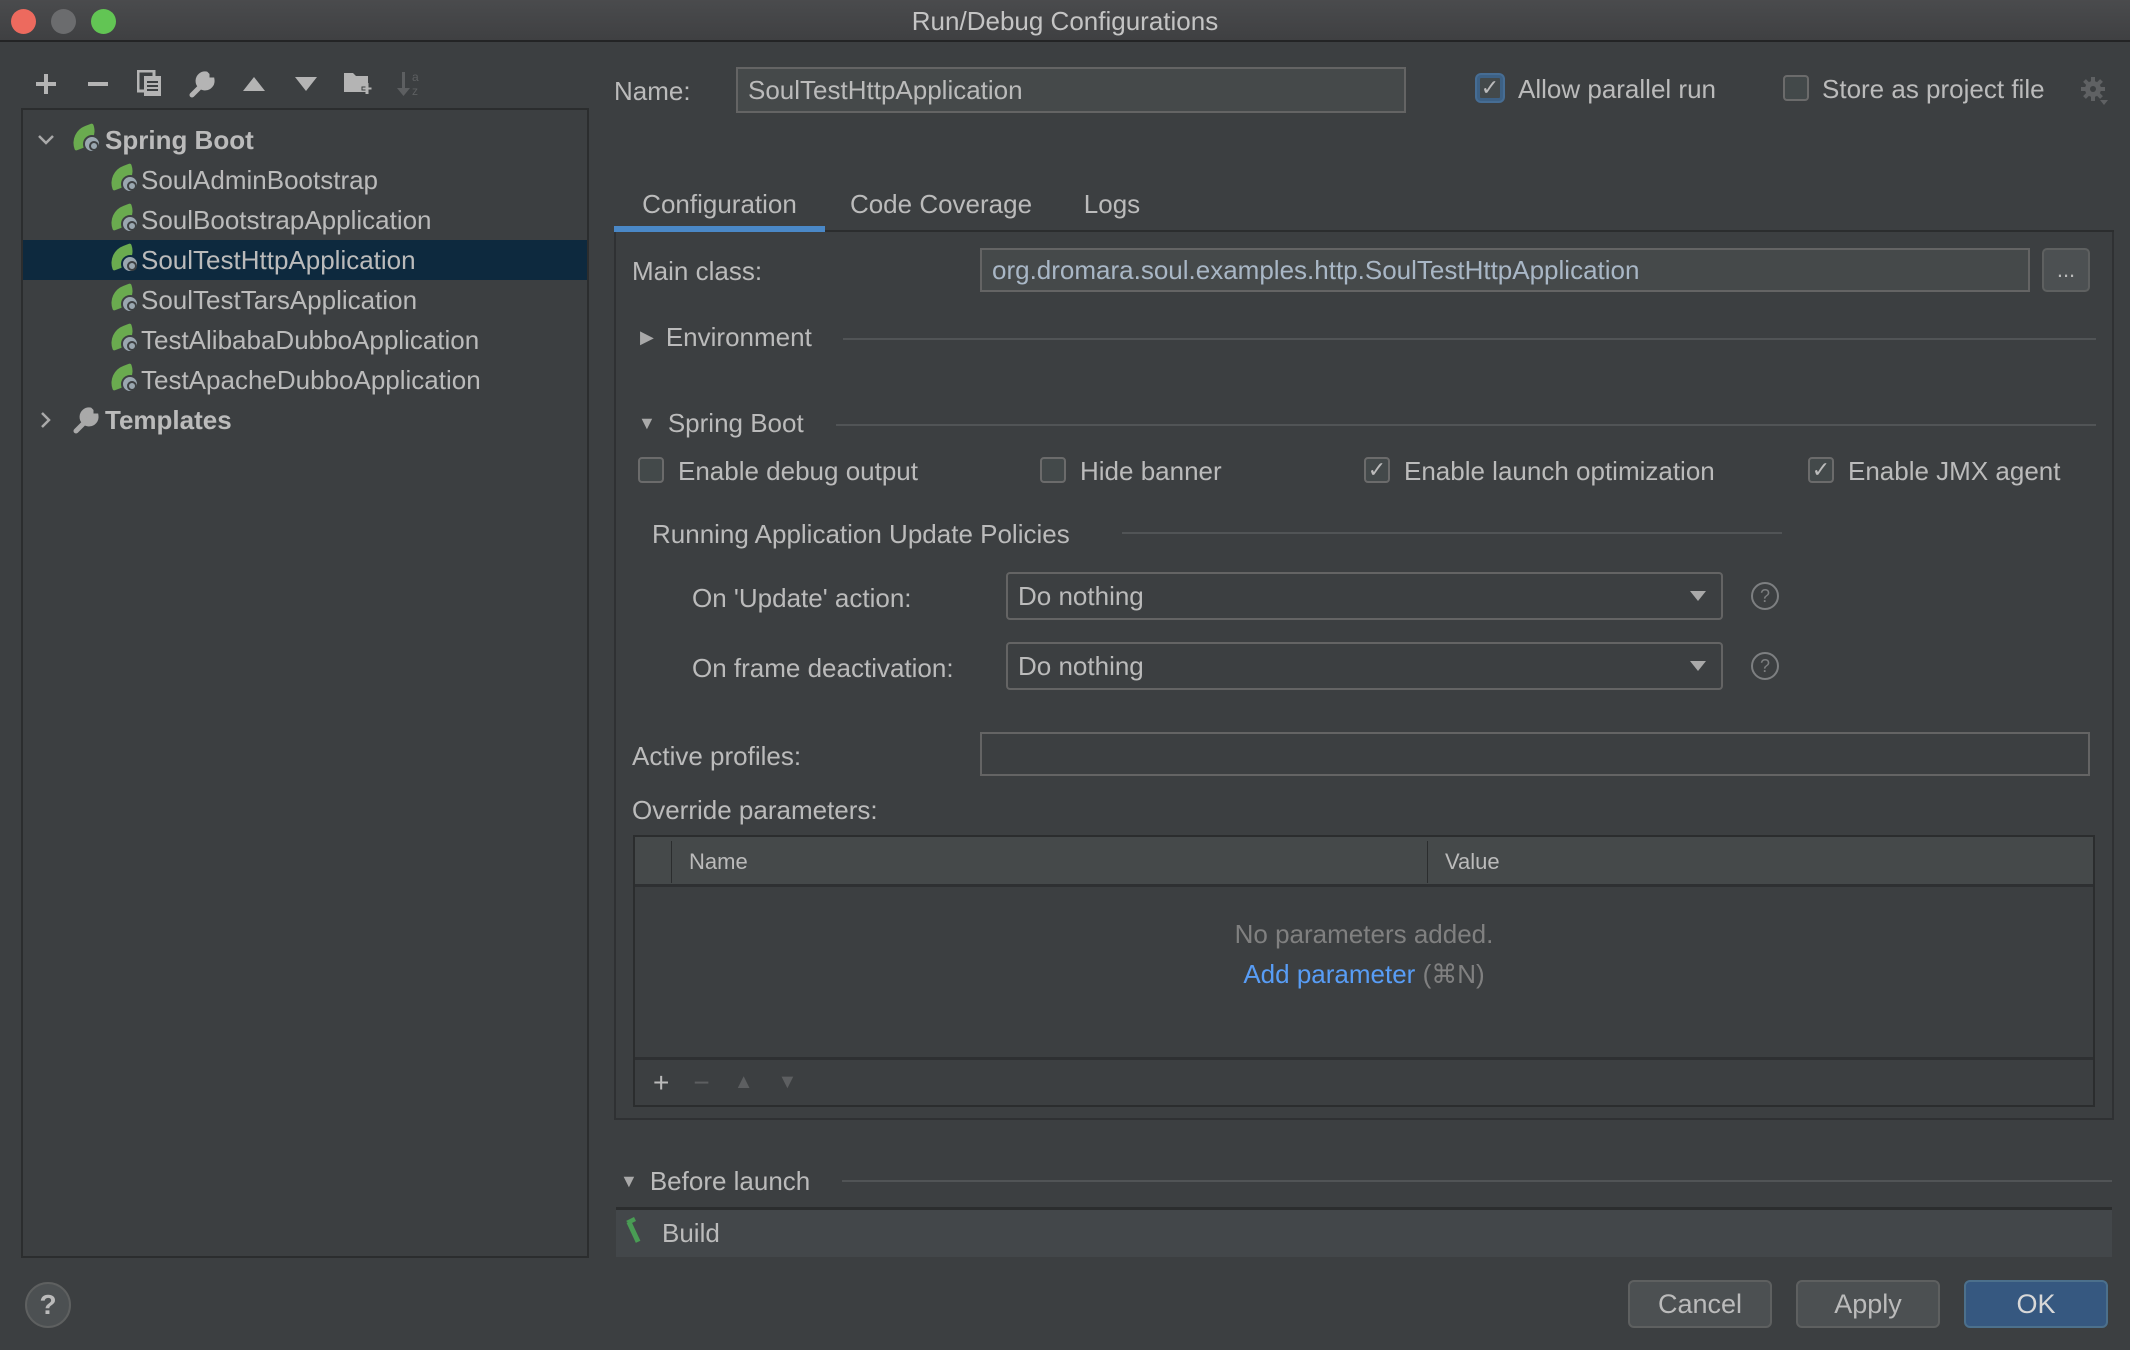 Image resolution: width=2130 pixels, height=1350 pixels. What do you see at coordinates (305, 140) in the screenshot?
I see `tree-group-spring-boot: Spring Boot` at bounding box center [305, 140].